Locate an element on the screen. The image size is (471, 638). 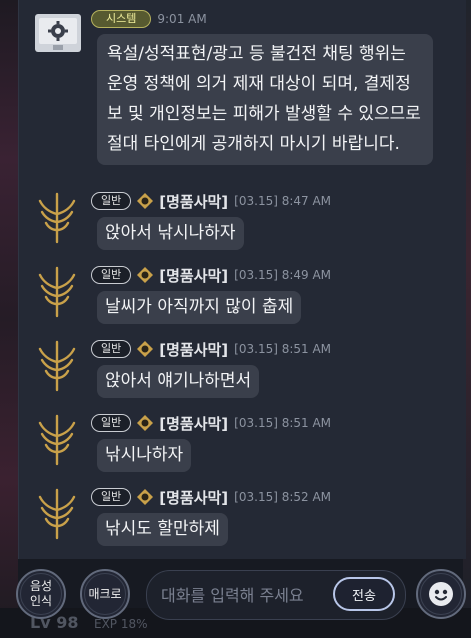
message-time: 9:01 AM is located at coordinates (182, 19).